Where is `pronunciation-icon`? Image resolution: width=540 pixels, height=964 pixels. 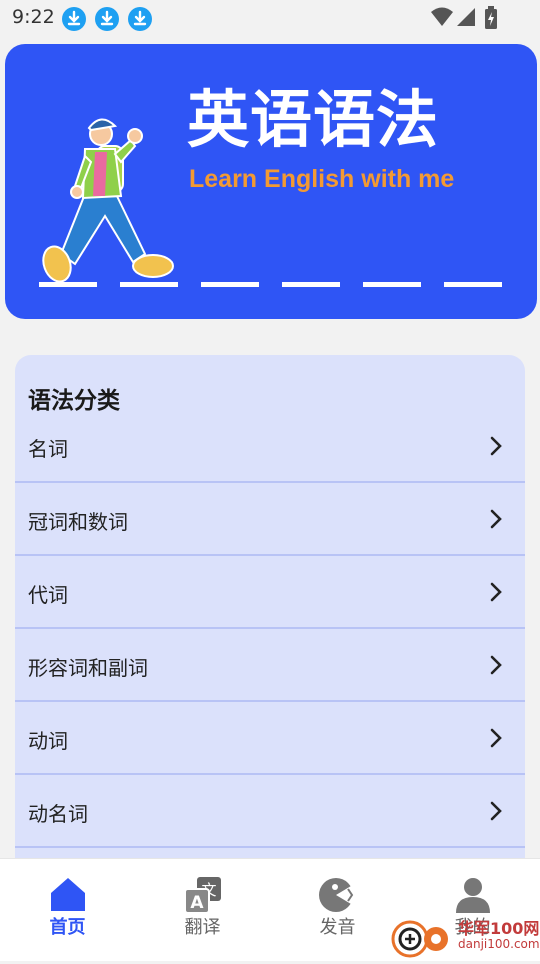
pronunciation-icon is located at coordinates (337, 895).